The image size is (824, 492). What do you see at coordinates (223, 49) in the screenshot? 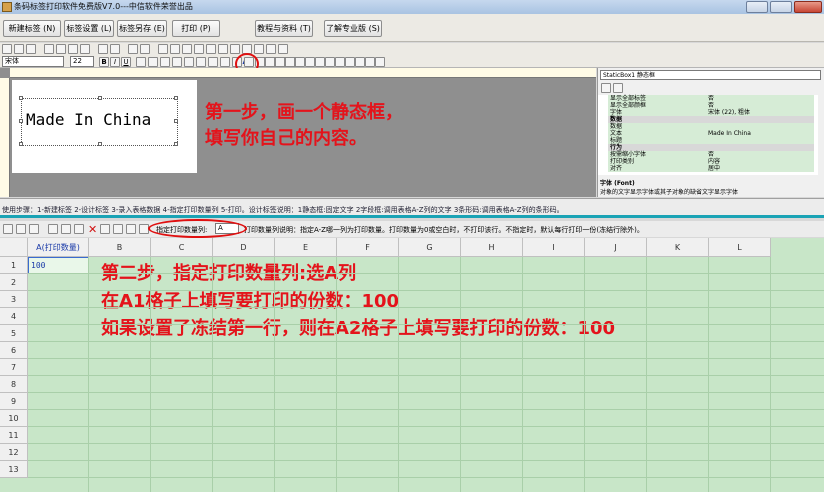
I see `align-bottom-icon` at bounding box center [223, 49].